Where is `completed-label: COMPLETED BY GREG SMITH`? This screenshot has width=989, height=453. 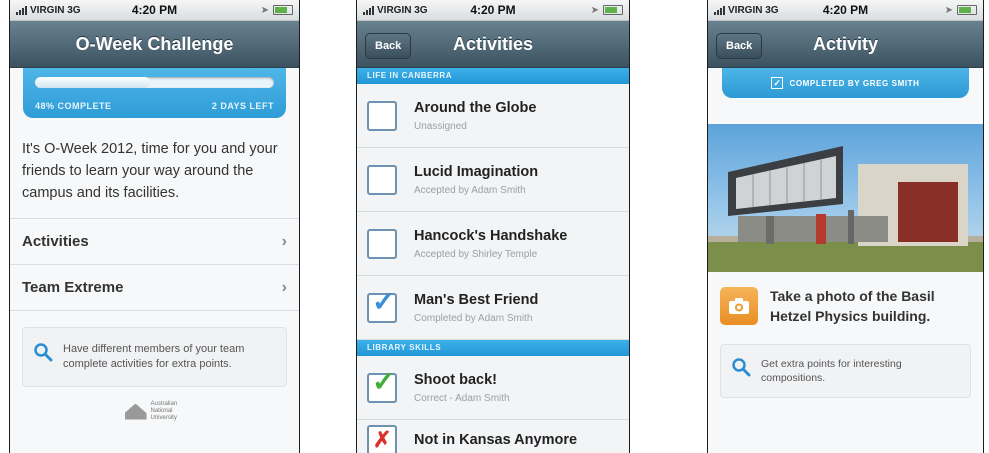
completed-label: COMPLETED BY GREG SMITH is located at coordinates (854, 83).